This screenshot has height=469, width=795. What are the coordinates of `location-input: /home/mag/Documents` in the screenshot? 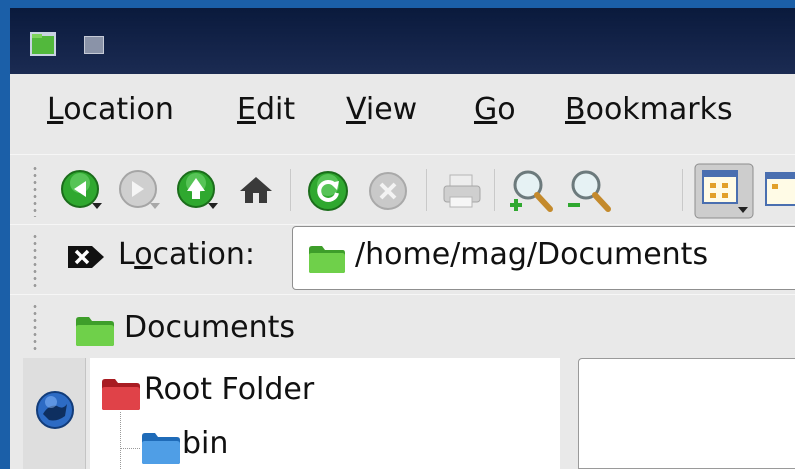 It's located at (543, 258).